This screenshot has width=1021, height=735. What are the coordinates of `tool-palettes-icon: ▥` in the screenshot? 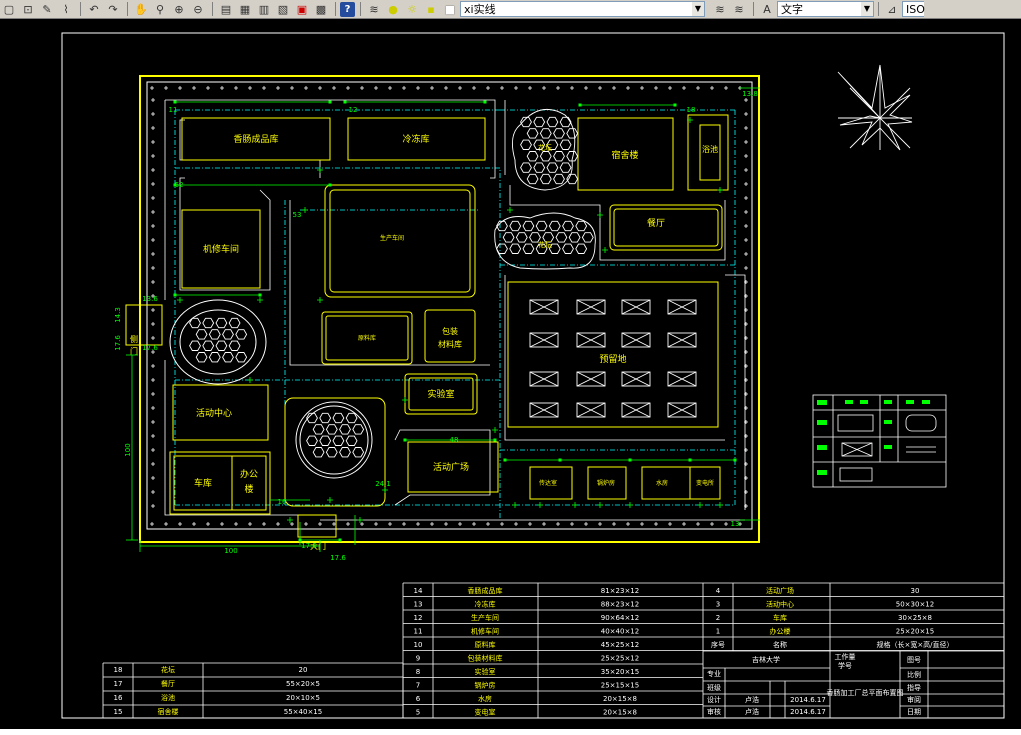 It's located at (264, 9).